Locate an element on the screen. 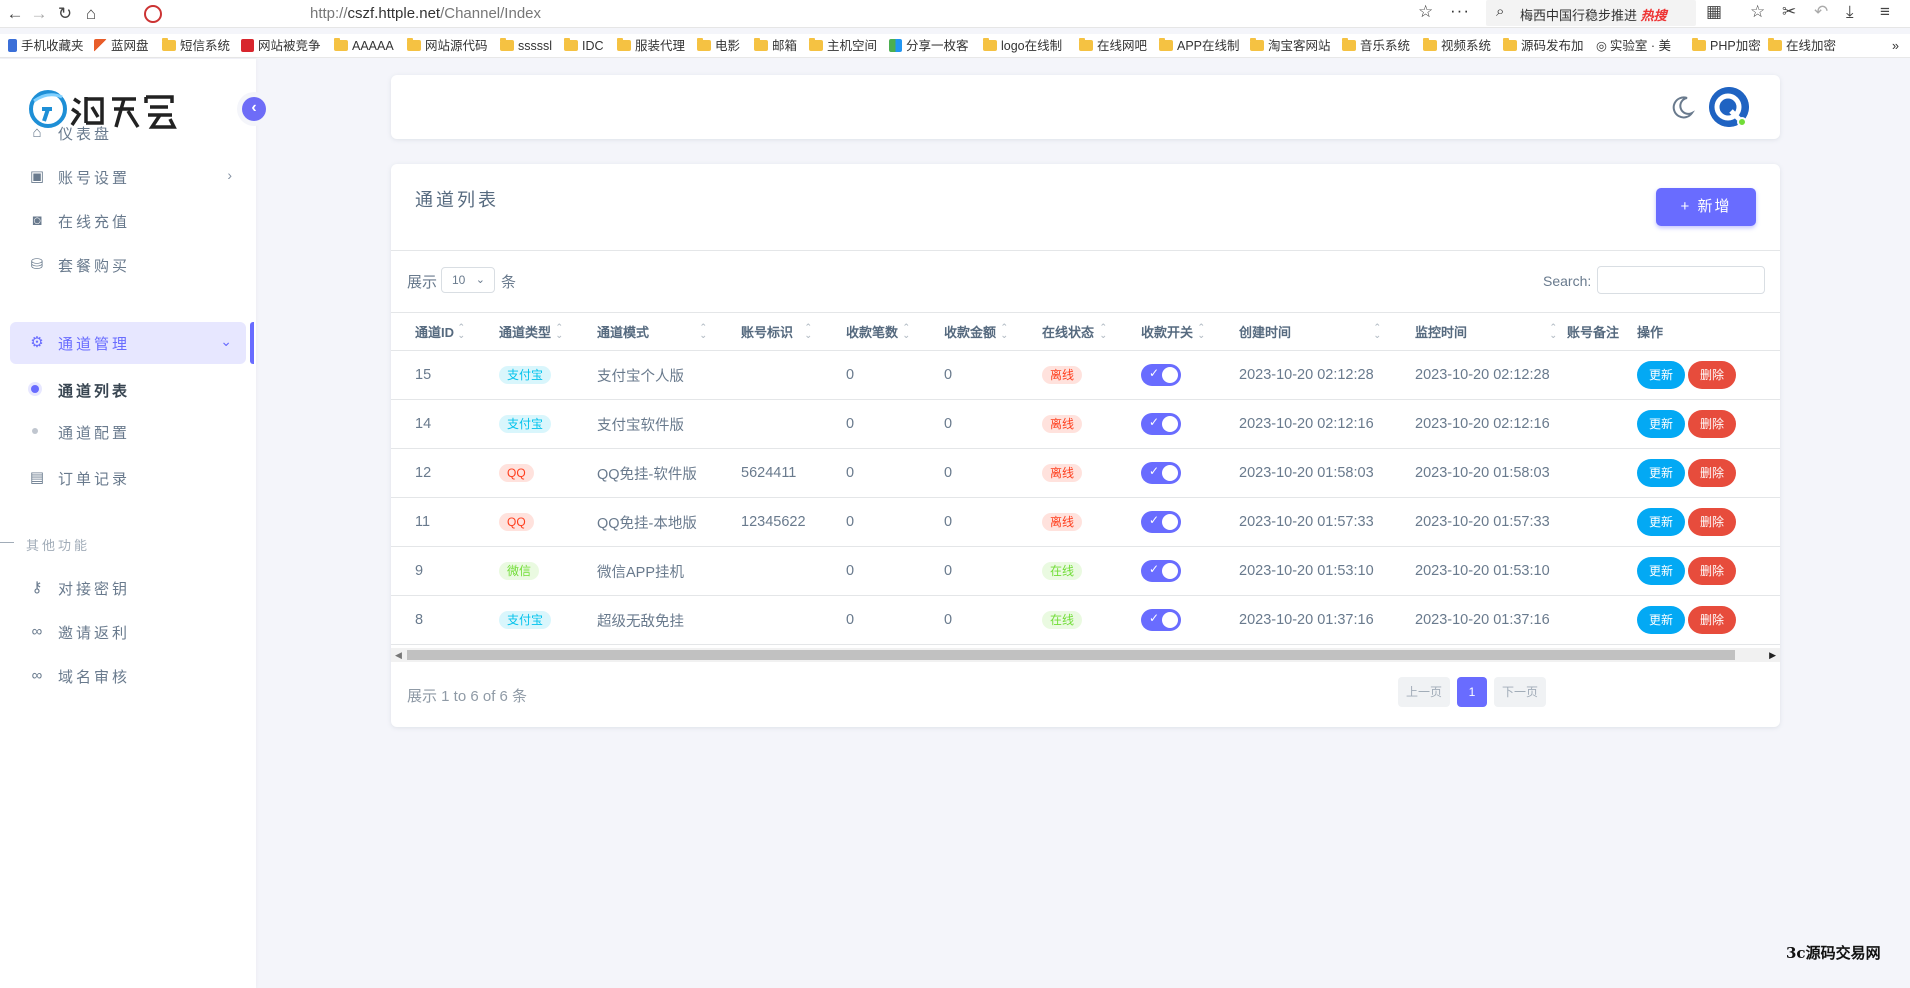 The height and width of the screenshot is (988, 1910). column-header: 创建时间 ⌃ ⌄ is located at coordinates (1303, 331).